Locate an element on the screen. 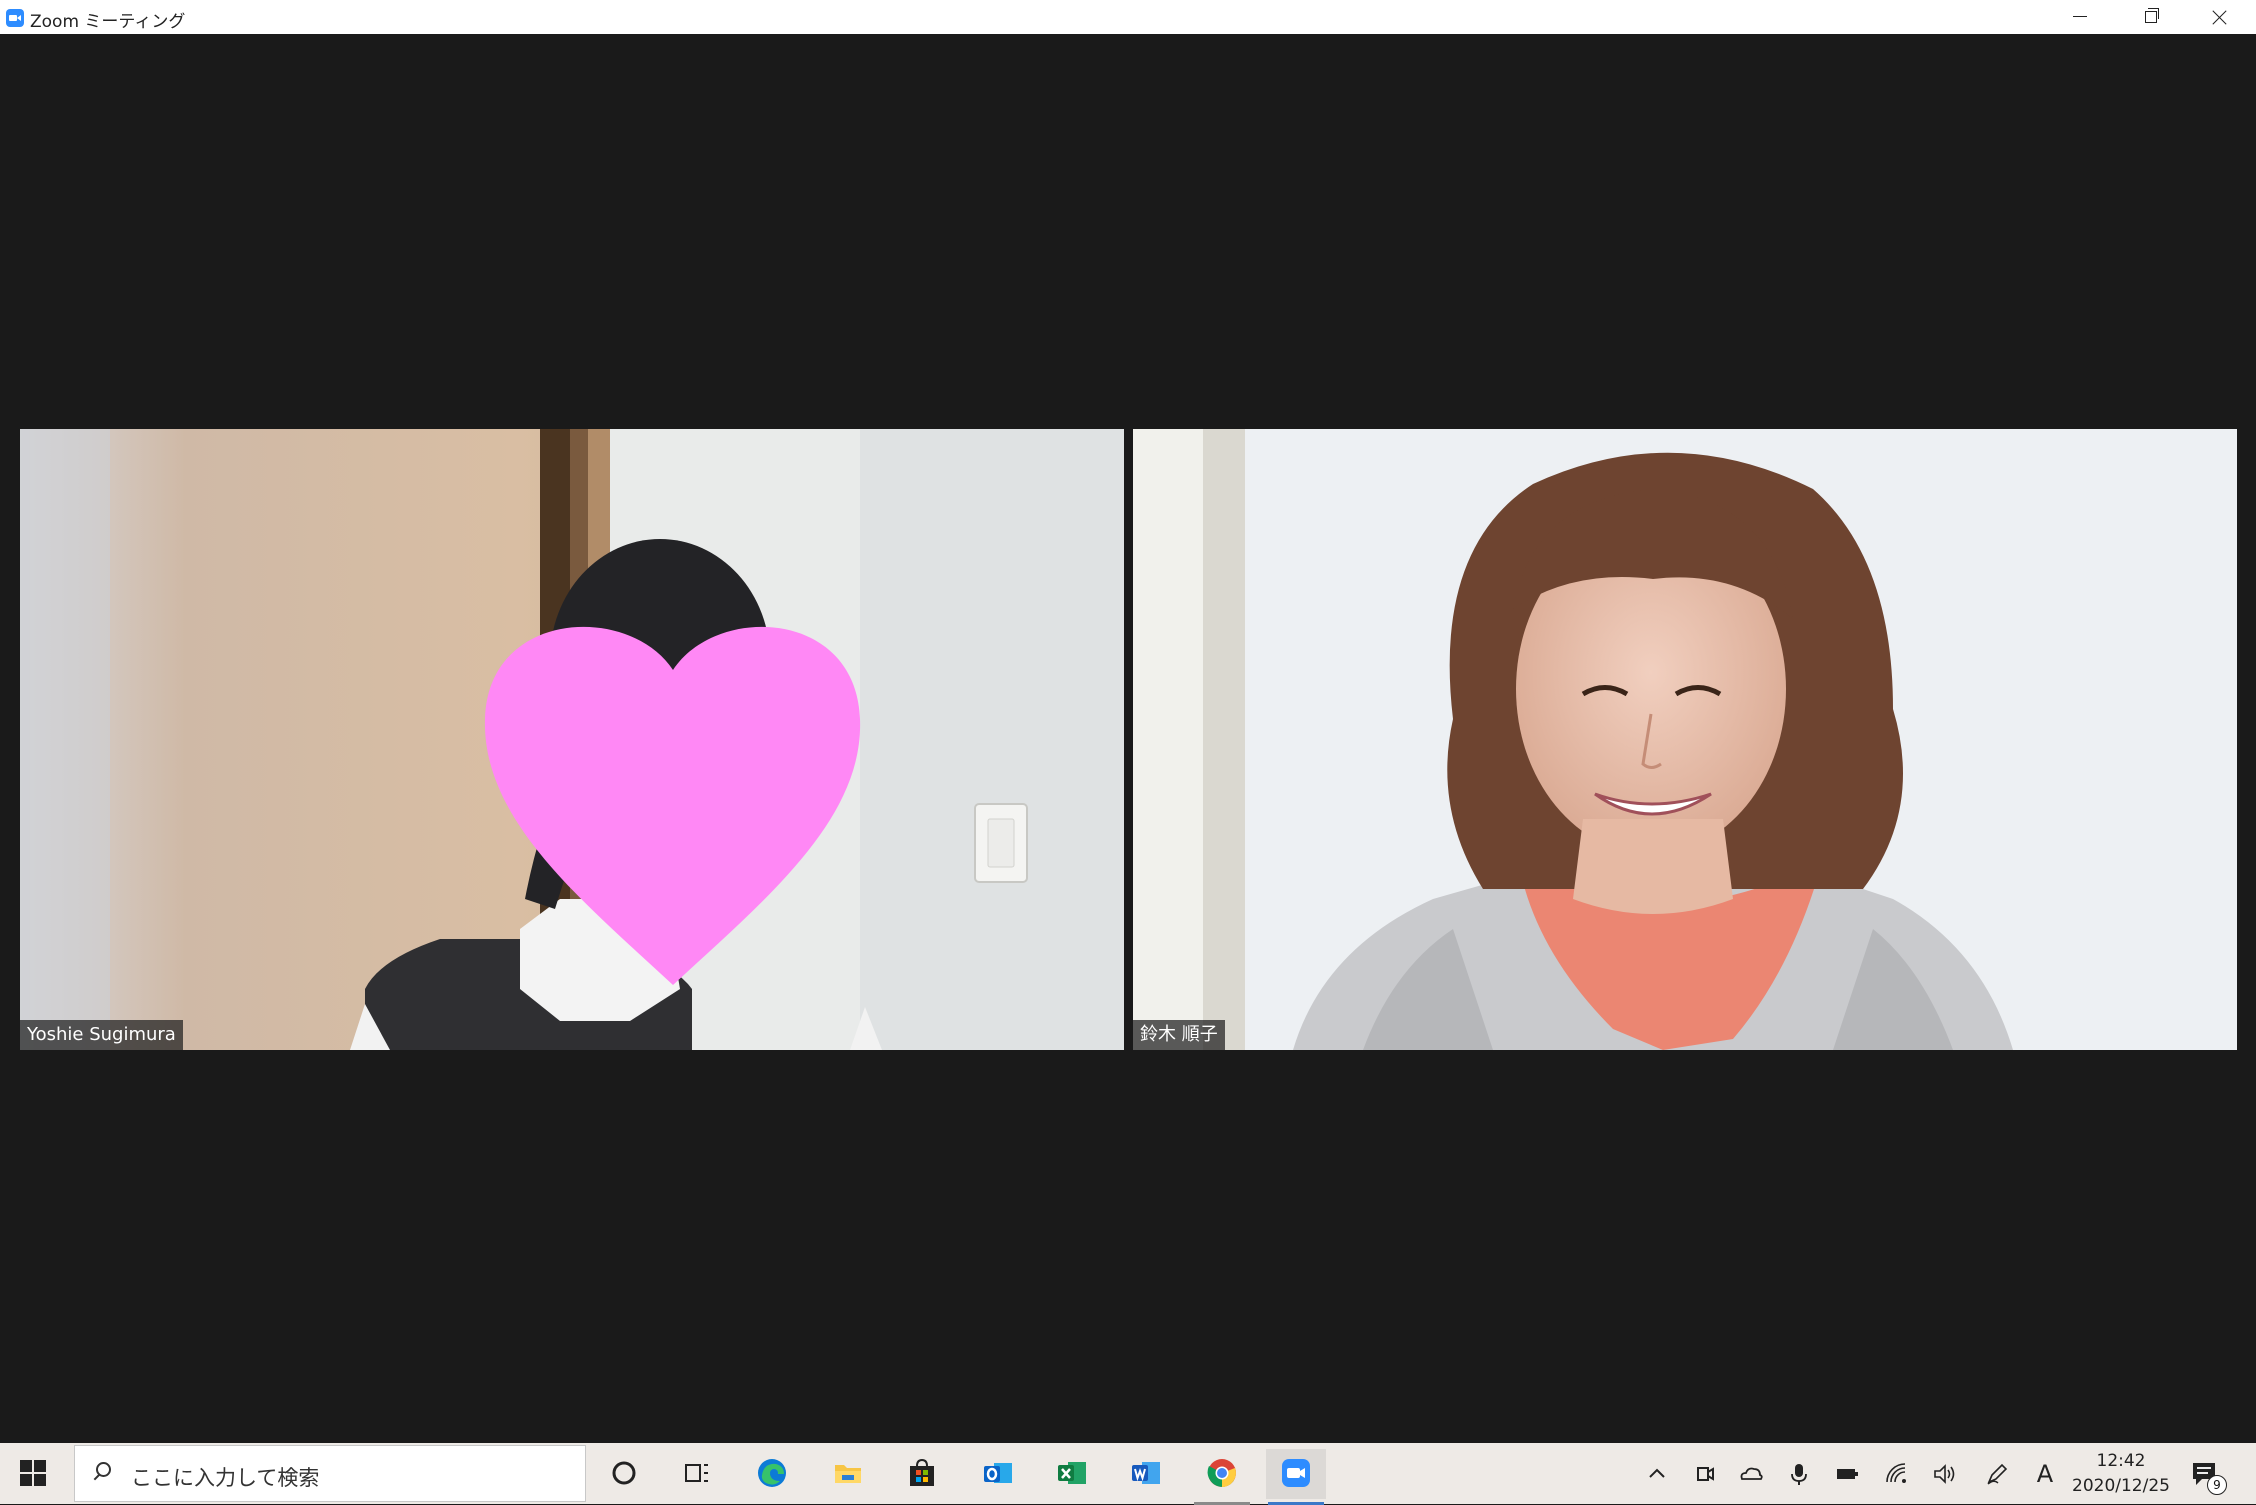  show-hidden-icons-chevron-icon is located at coordinates (1657, 1474).